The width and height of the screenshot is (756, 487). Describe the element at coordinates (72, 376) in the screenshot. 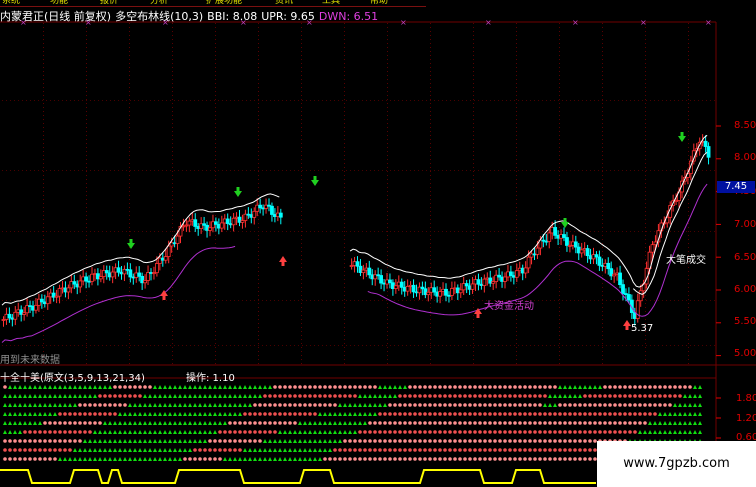

I see `lower-indicator-title: 十全十美(原文(3,5,9,13,21,34)` at that location.